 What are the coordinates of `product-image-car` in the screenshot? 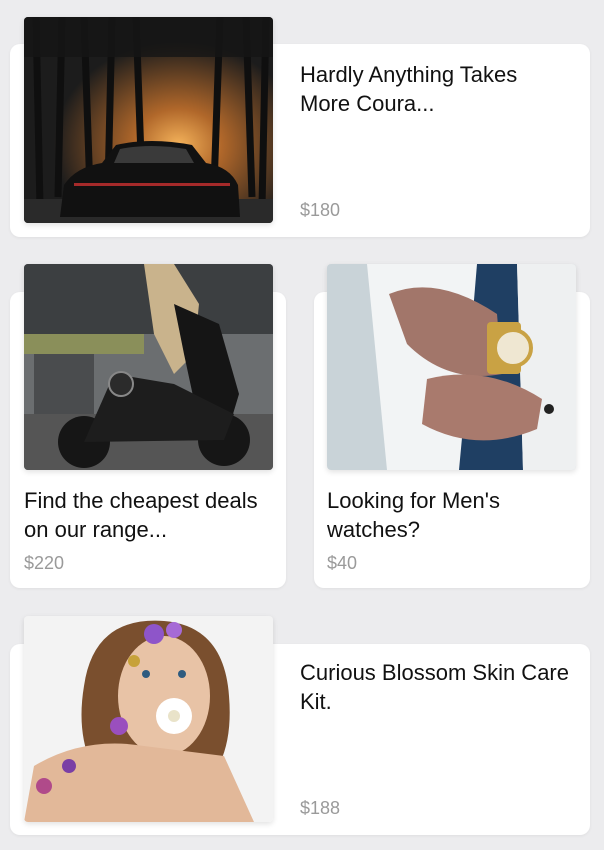 It's located at (148, 120).